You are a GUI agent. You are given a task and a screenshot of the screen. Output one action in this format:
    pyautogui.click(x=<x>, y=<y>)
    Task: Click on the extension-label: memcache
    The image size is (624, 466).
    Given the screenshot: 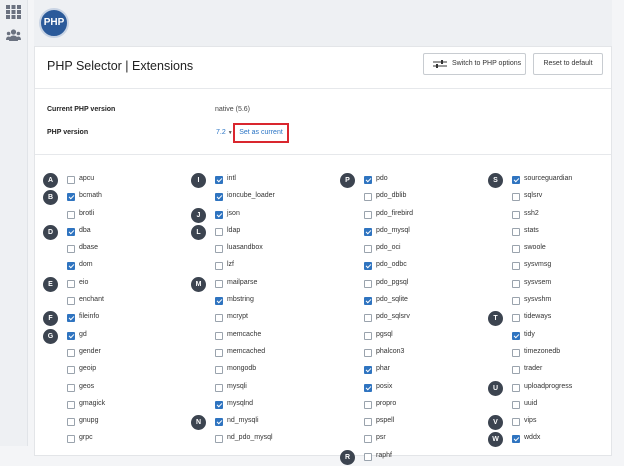 What is the action you would take?
    pyautogui.click(x=244, y=334)
    